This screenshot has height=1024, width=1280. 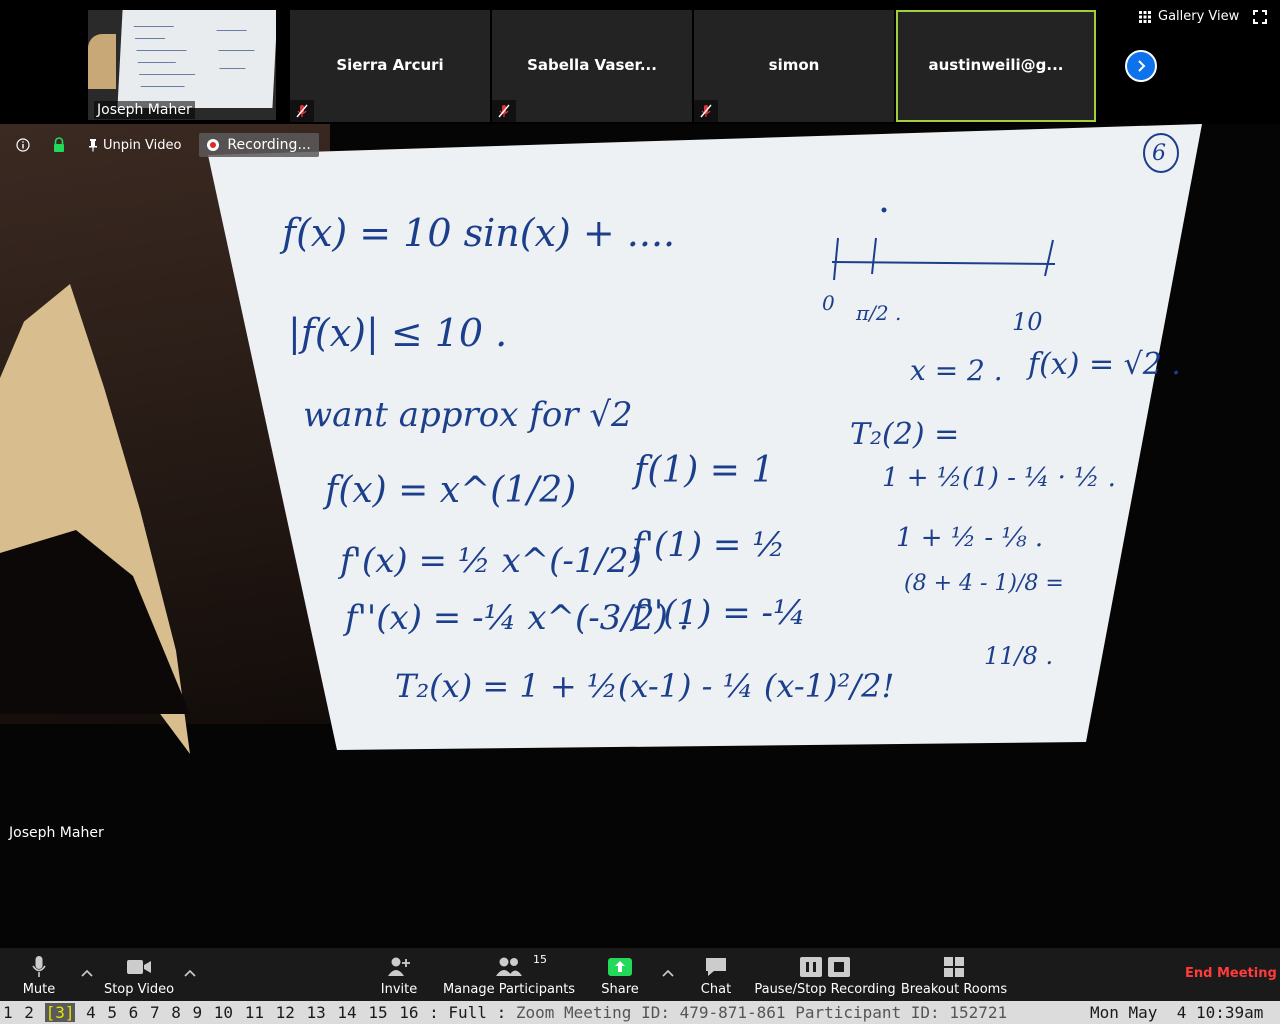 I want to click on participant-tile-sierra: Sierra Arcuri, so click(x=390, y=66).